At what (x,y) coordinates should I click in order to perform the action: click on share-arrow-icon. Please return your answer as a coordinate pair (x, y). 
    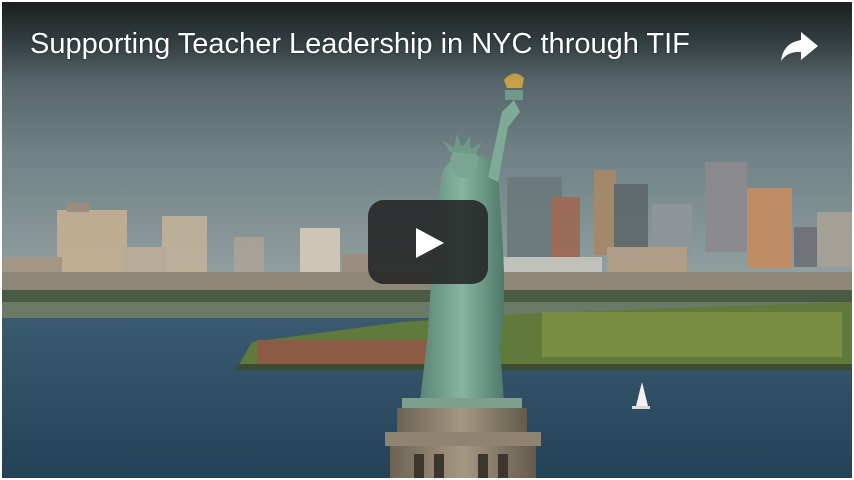
    Looking at the image, I should click on (799, 46).